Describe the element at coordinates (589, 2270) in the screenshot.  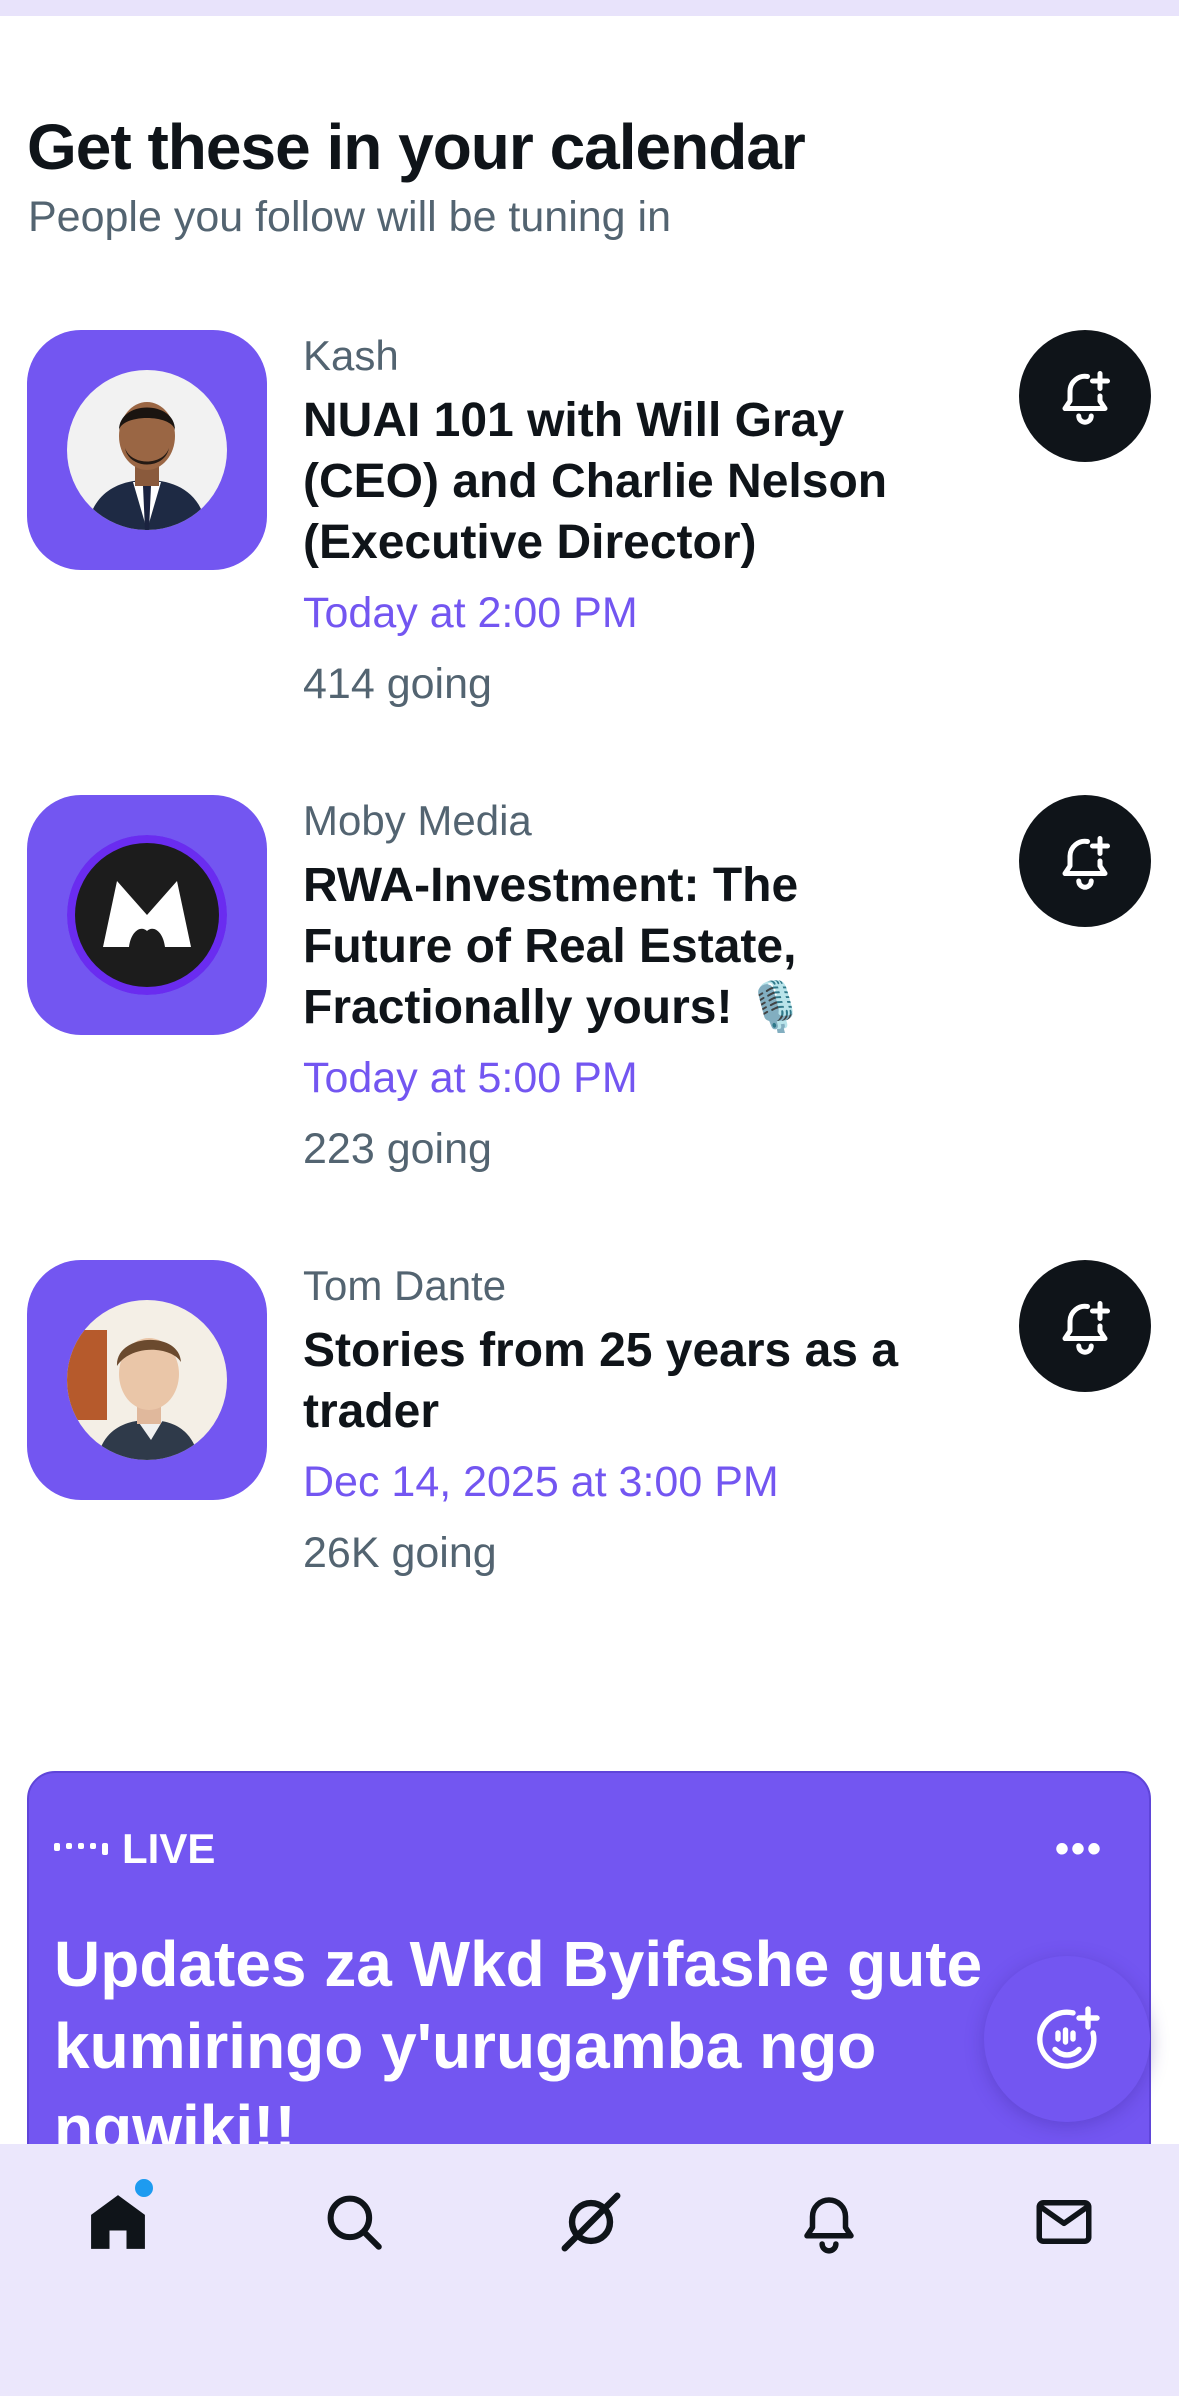
I see `bottom-navigation` at that location.